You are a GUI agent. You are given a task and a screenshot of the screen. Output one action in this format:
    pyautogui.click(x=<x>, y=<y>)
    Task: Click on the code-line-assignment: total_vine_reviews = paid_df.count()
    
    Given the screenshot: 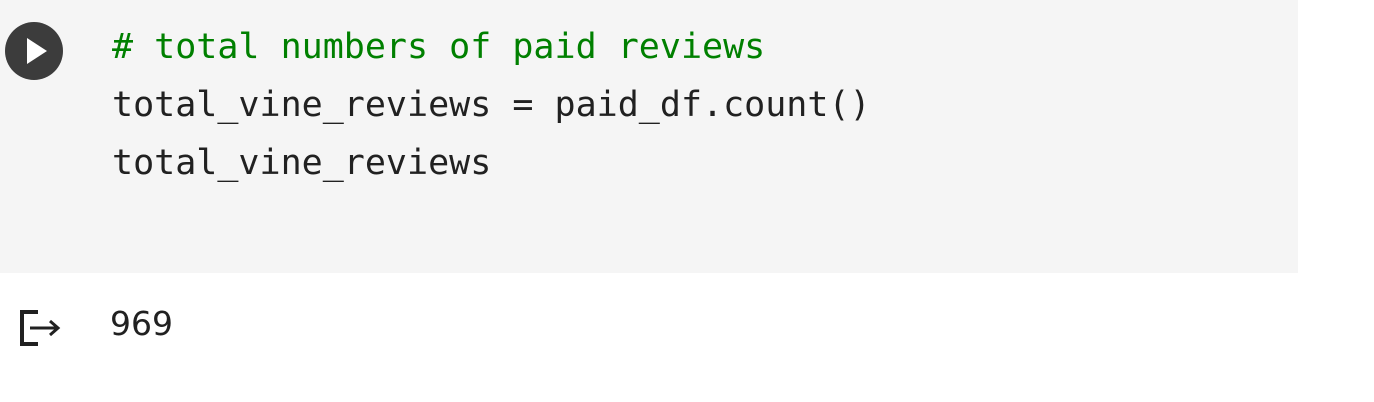 What is the action you would take?
    pyautogui.click(x=491, y=105)
    